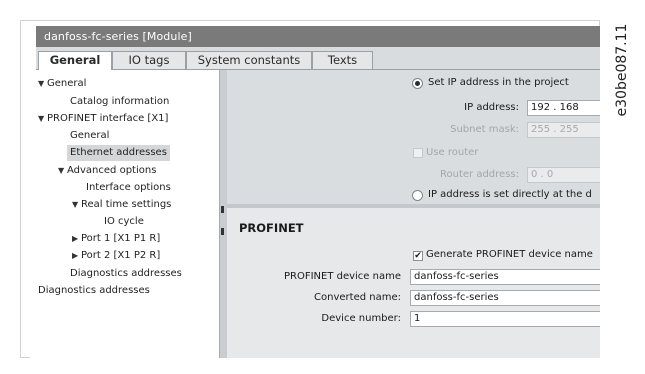  I want to click on tab-strip: General IO tags System constants Texts, so click(318, 58).